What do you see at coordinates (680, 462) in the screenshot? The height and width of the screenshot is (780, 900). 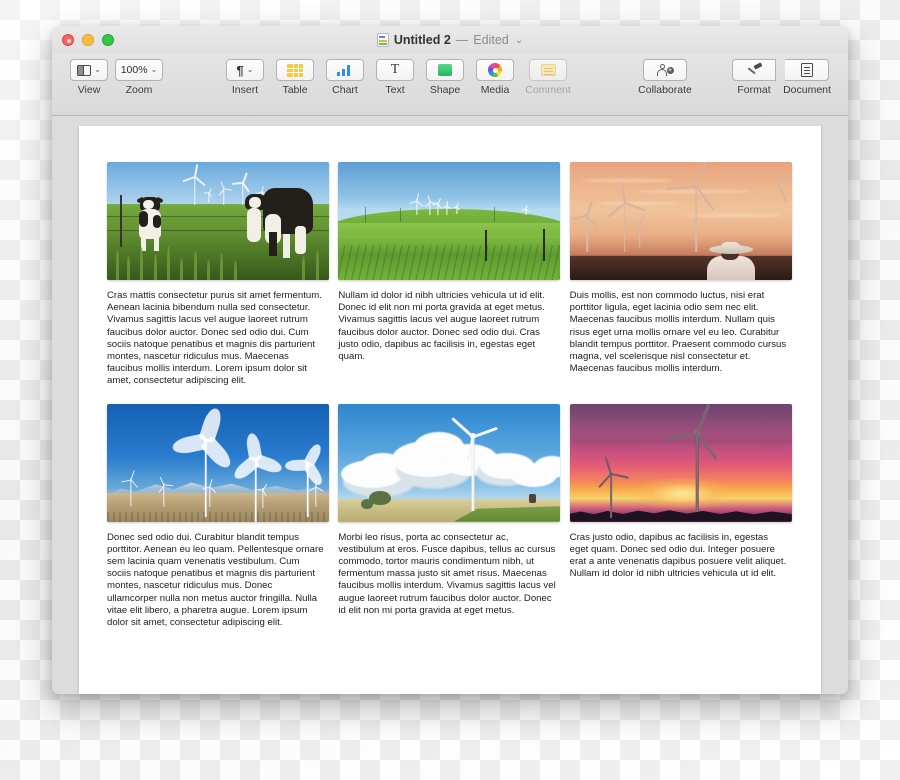 I see `turbine-silhouettes-magenta-sunset-image` at bounding box center [680, 462].